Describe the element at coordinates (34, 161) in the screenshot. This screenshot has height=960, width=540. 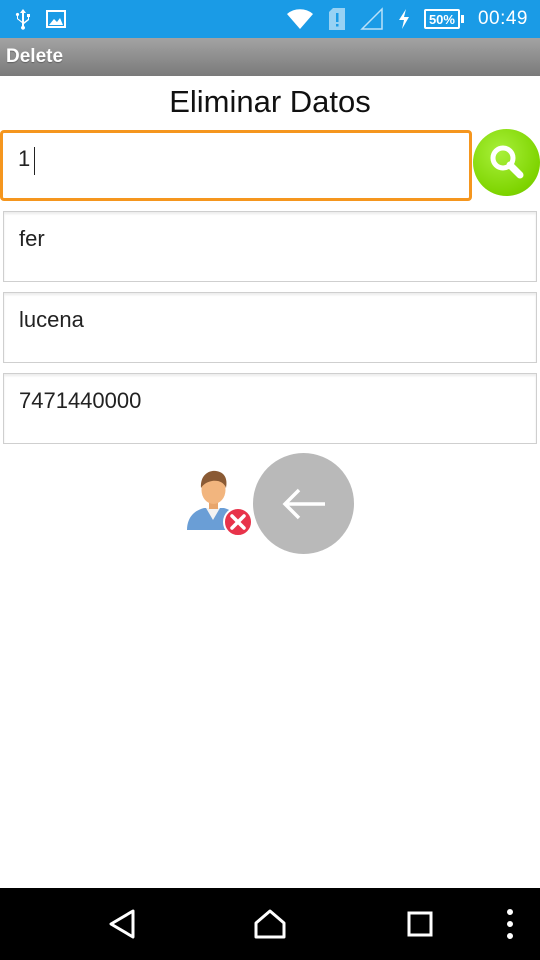
I see `text-cursor` at that location.